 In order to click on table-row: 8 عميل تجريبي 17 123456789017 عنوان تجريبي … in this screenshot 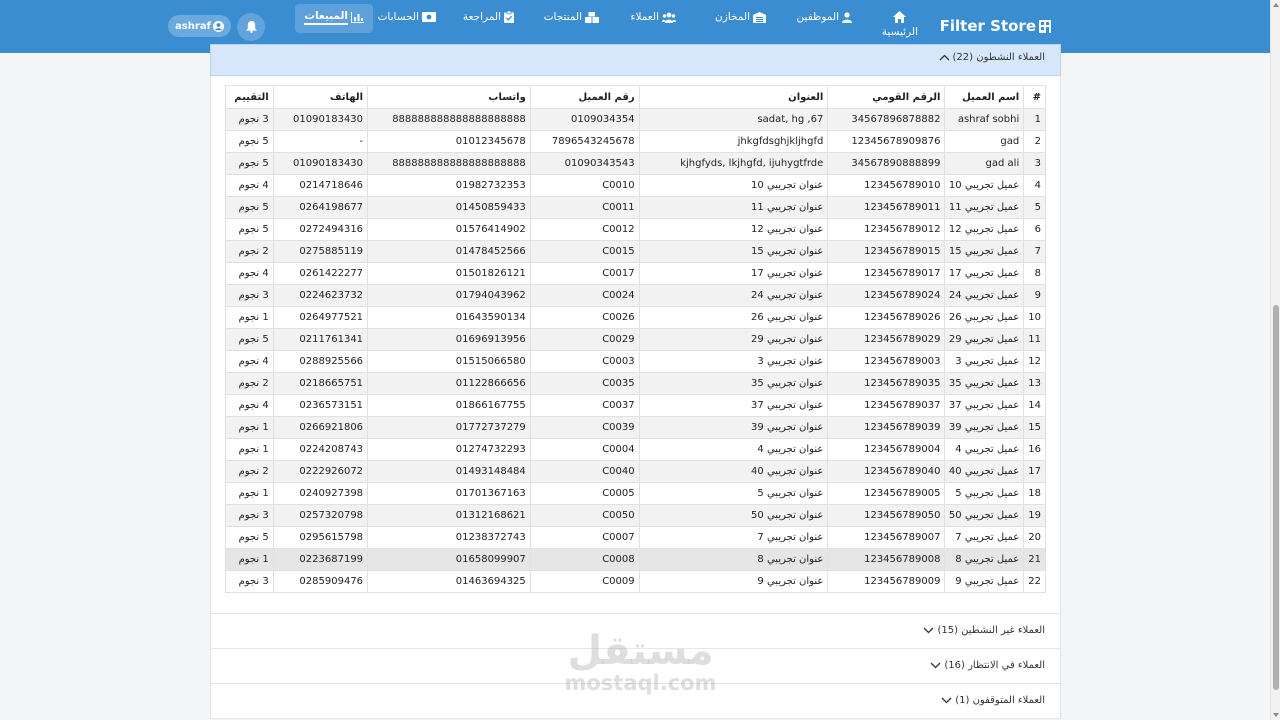, I will do `click(635, 273)`.